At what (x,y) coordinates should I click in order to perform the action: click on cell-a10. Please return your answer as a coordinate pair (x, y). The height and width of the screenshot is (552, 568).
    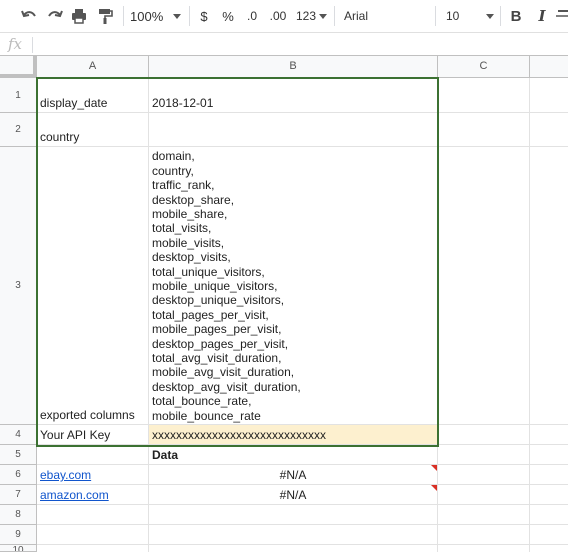
    Looking at the image, I should click on (93, 548).